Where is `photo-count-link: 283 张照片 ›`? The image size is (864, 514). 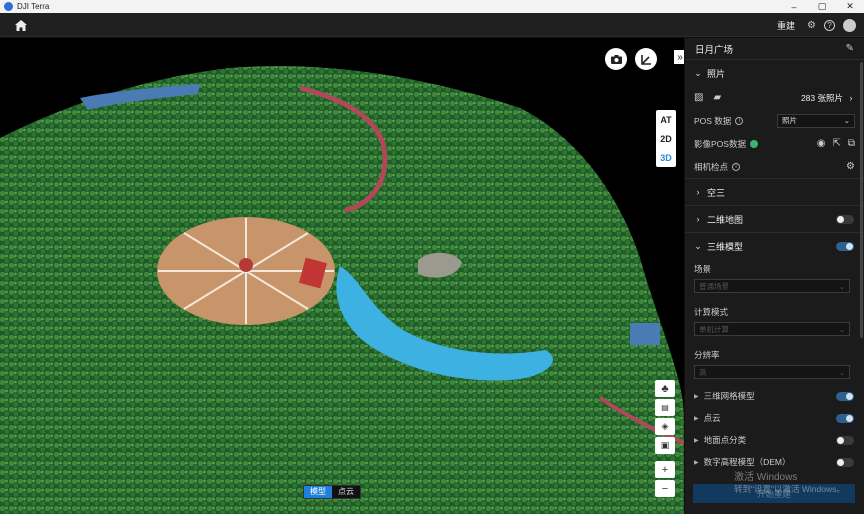 photo-count-link: 283 张照片 › is located at coordinates (828, 98).